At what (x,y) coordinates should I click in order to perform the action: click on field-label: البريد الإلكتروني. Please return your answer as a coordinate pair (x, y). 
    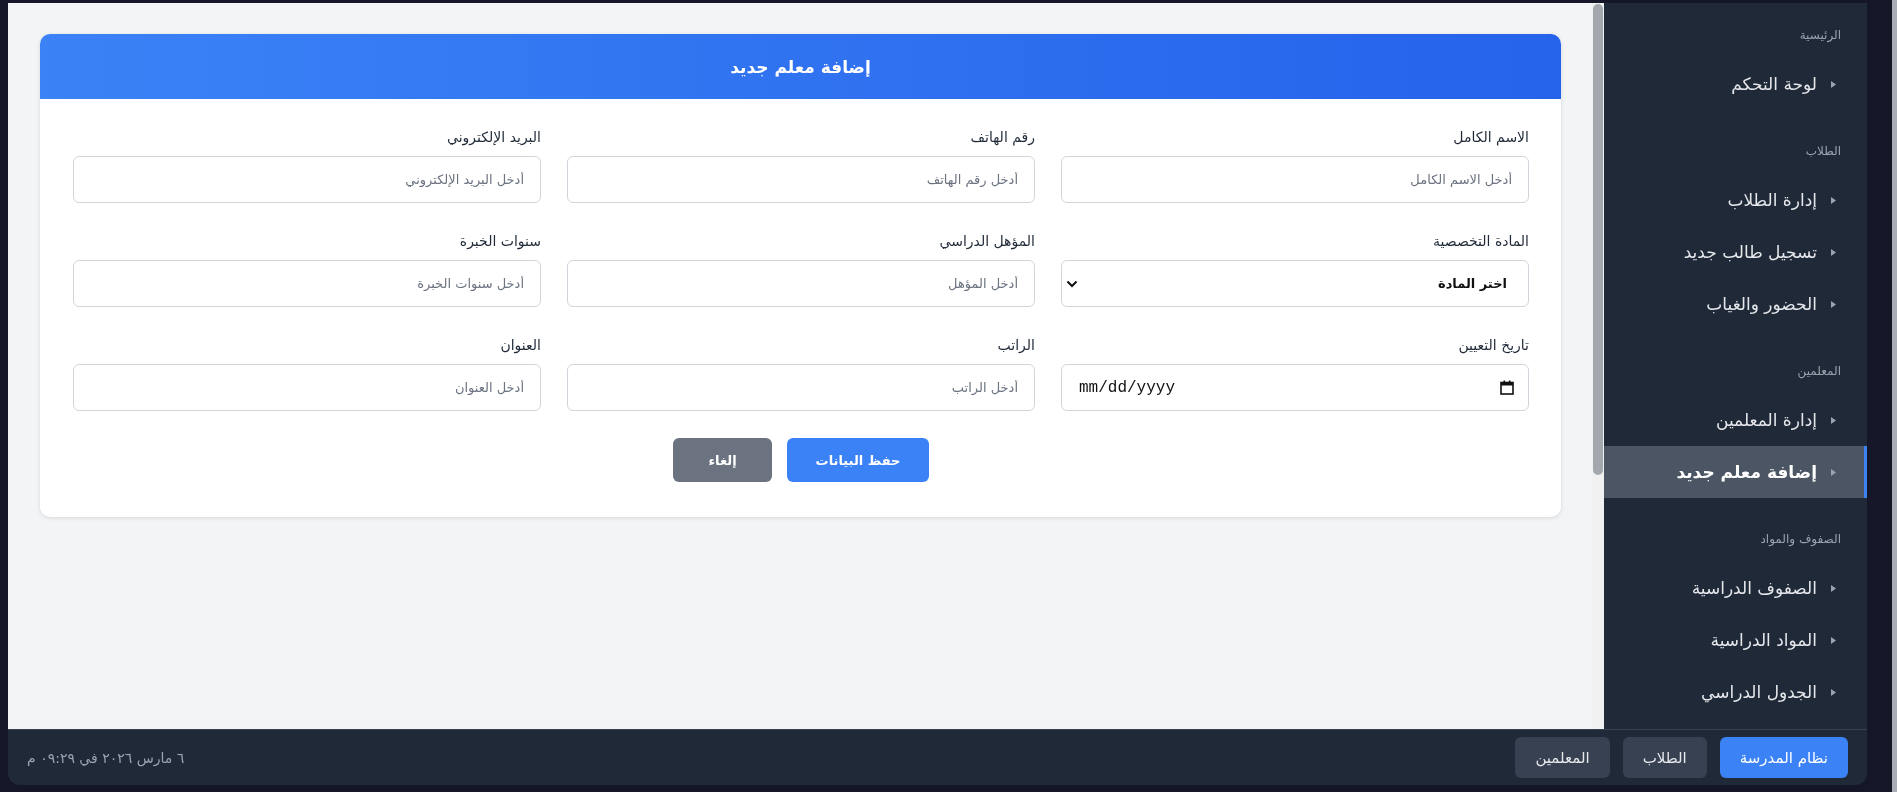
    Looking at the image, I should click on (494, 137).